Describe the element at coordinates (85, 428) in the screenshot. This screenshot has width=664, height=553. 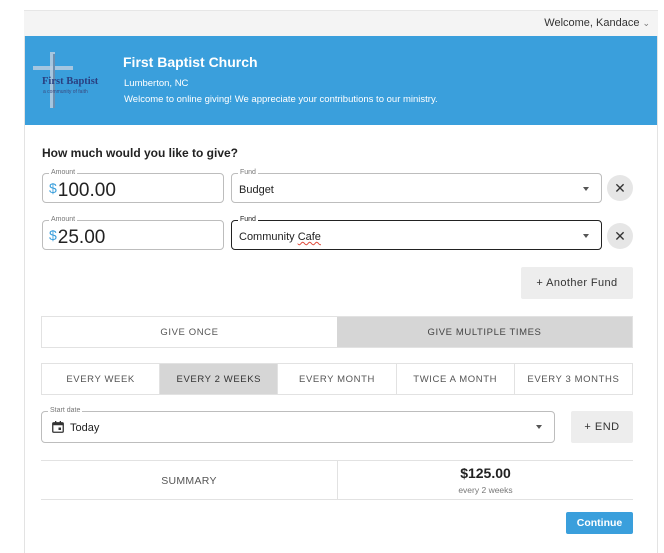
I see `start-date-value: Today` at that location.